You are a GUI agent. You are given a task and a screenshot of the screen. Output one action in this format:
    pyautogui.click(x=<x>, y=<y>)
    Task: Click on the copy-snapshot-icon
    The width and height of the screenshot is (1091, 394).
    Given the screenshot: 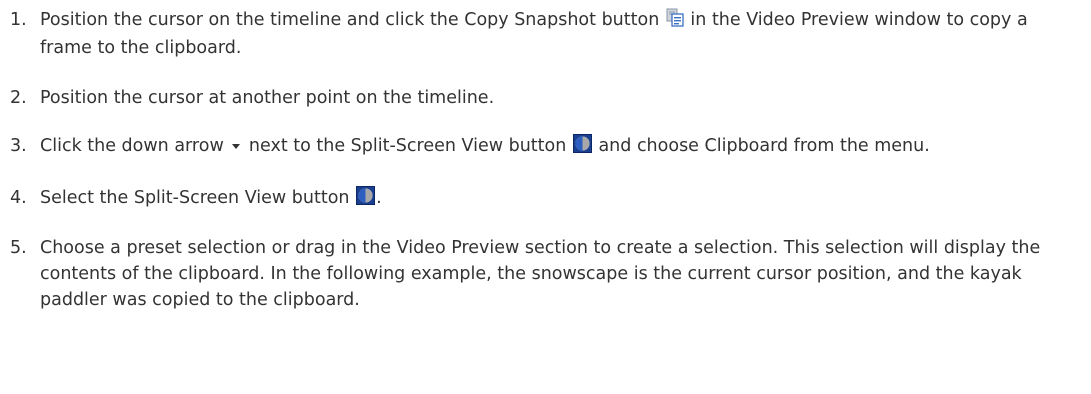 What is the action you would take?
    pyautogui.click(x=675, y=21)
    